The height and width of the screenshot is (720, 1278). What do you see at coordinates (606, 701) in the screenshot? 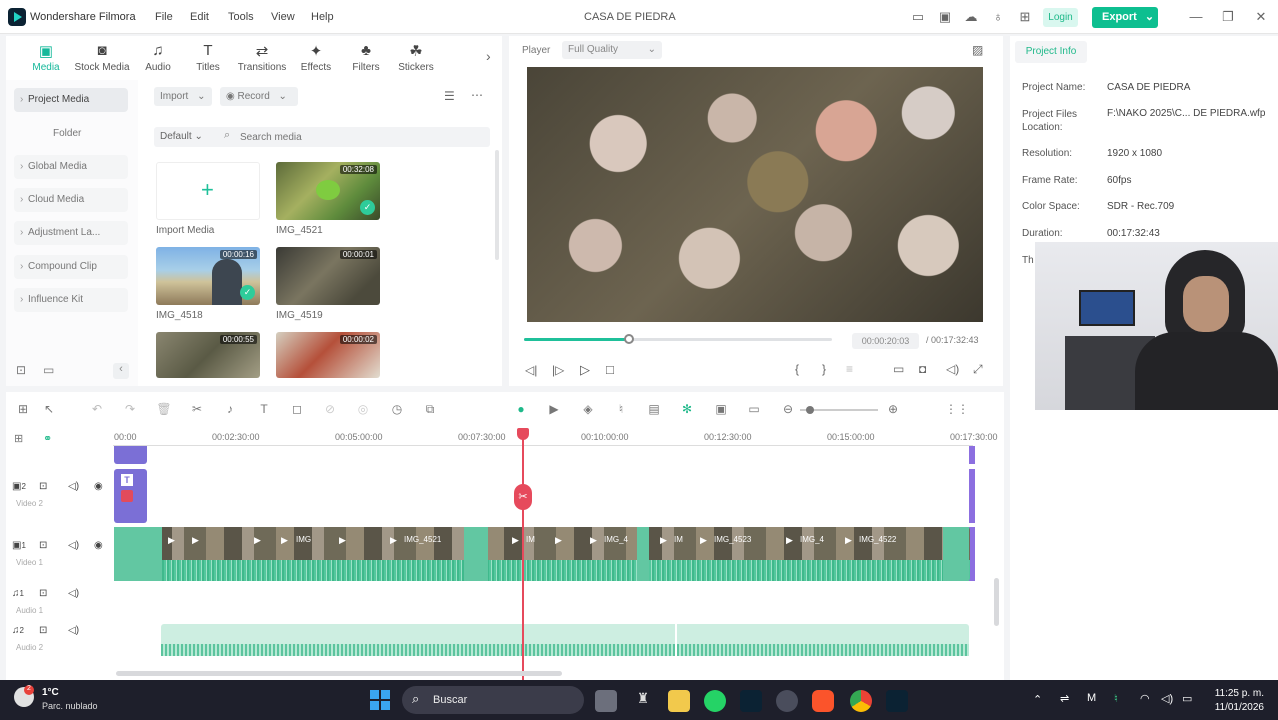
I see `task-view-icon` at bounding box center [606, 701].